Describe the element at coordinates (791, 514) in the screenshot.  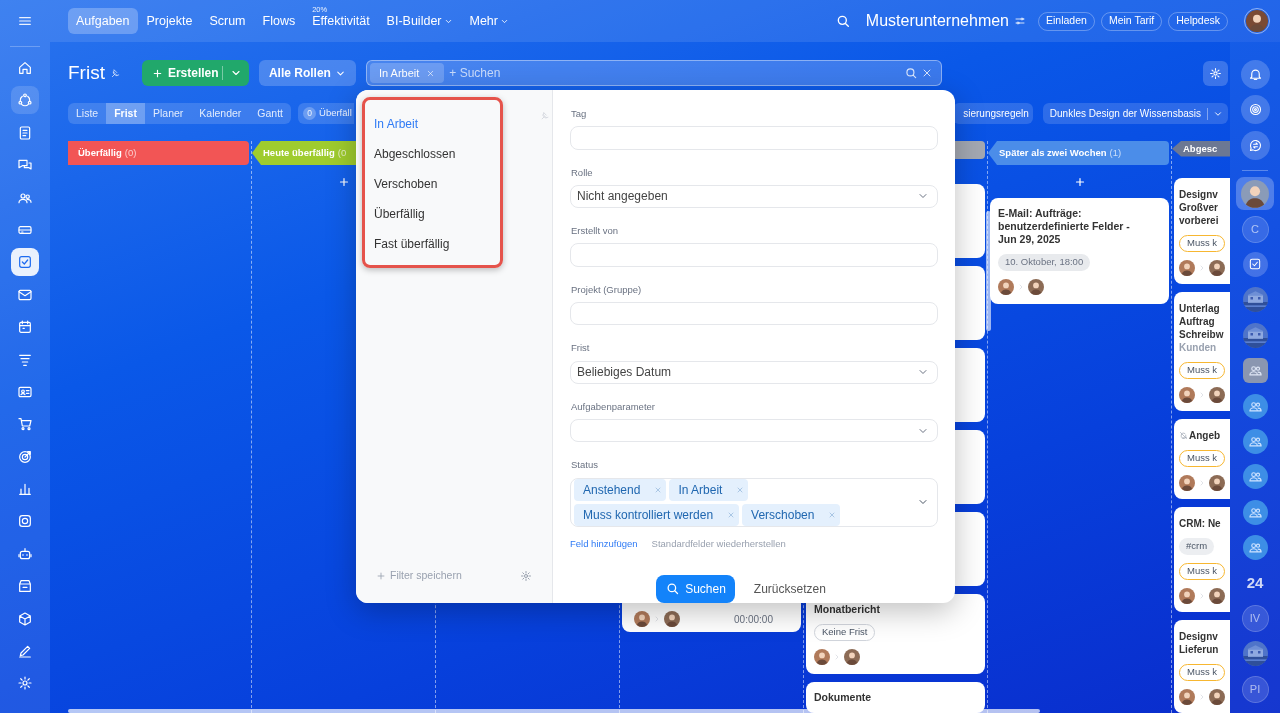
I see `status-chip: Verschoben` at that location.